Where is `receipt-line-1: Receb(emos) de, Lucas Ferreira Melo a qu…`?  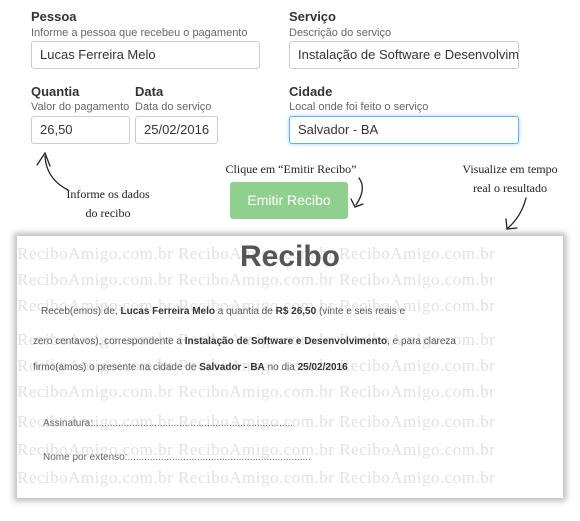 receipt-line-1: Receb(emos) de, Lucas Ferreira Melo a qu… is located at coordinates (223, 311).